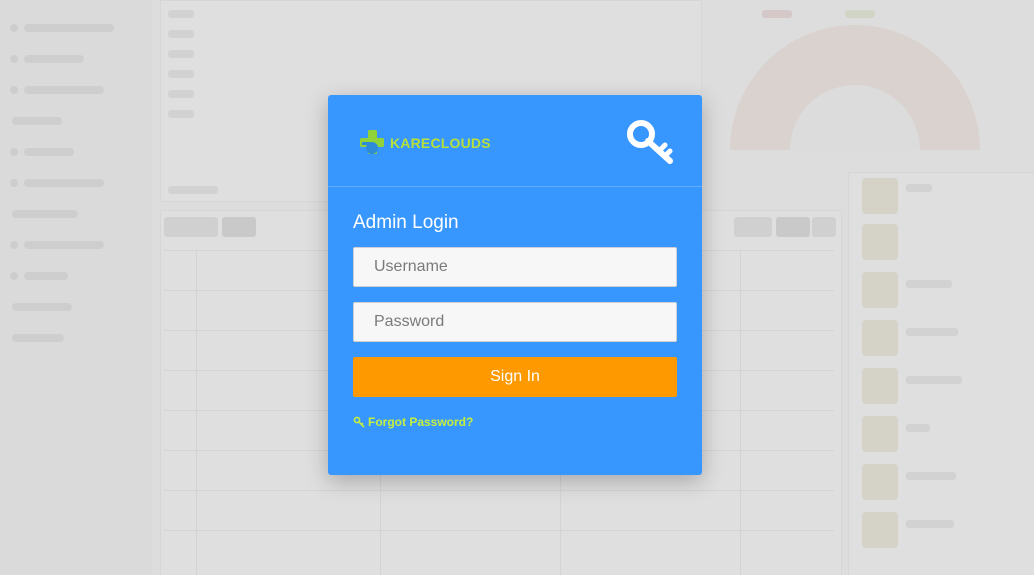 The image size is (1034, 575). What do you see at coordinates (421, 422) in the screenshot?
I see `forgot-password-label: Forgot Password?` at bounding box center [421, 422].